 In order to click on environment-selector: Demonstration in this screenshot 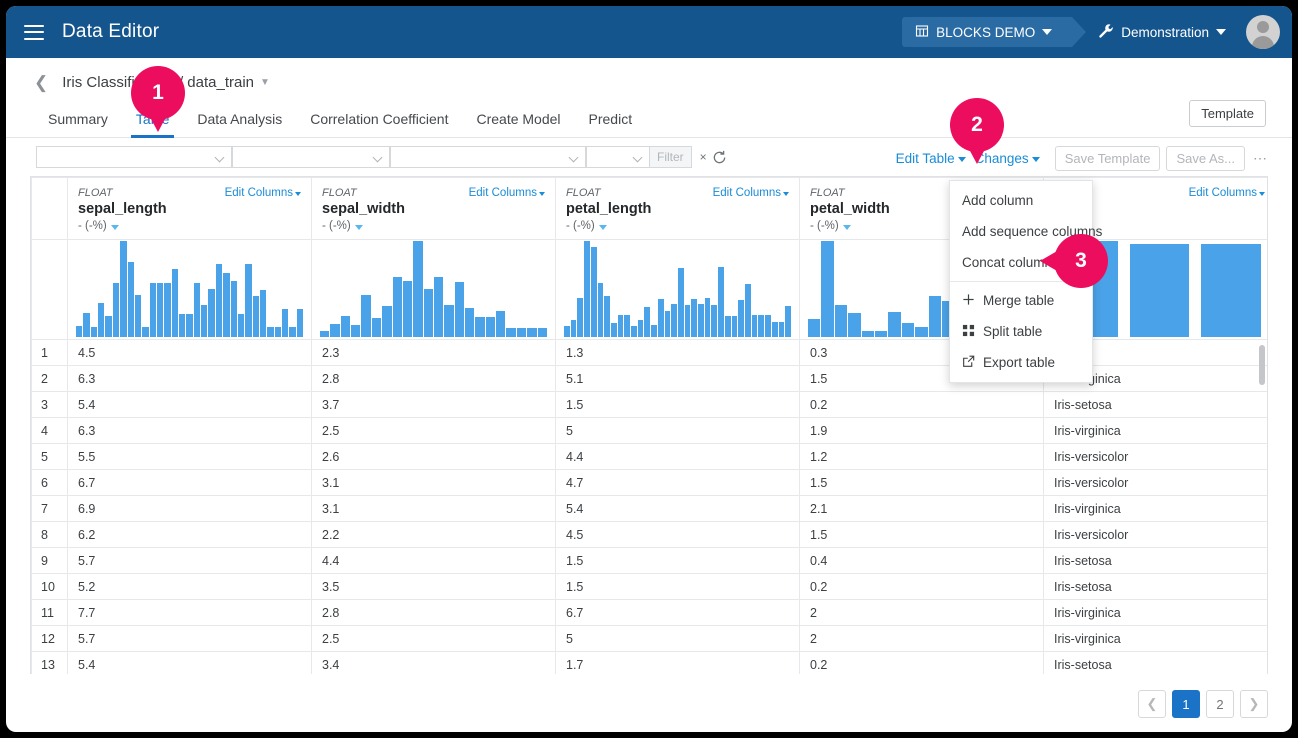, I will do `click(1154, 32)`.